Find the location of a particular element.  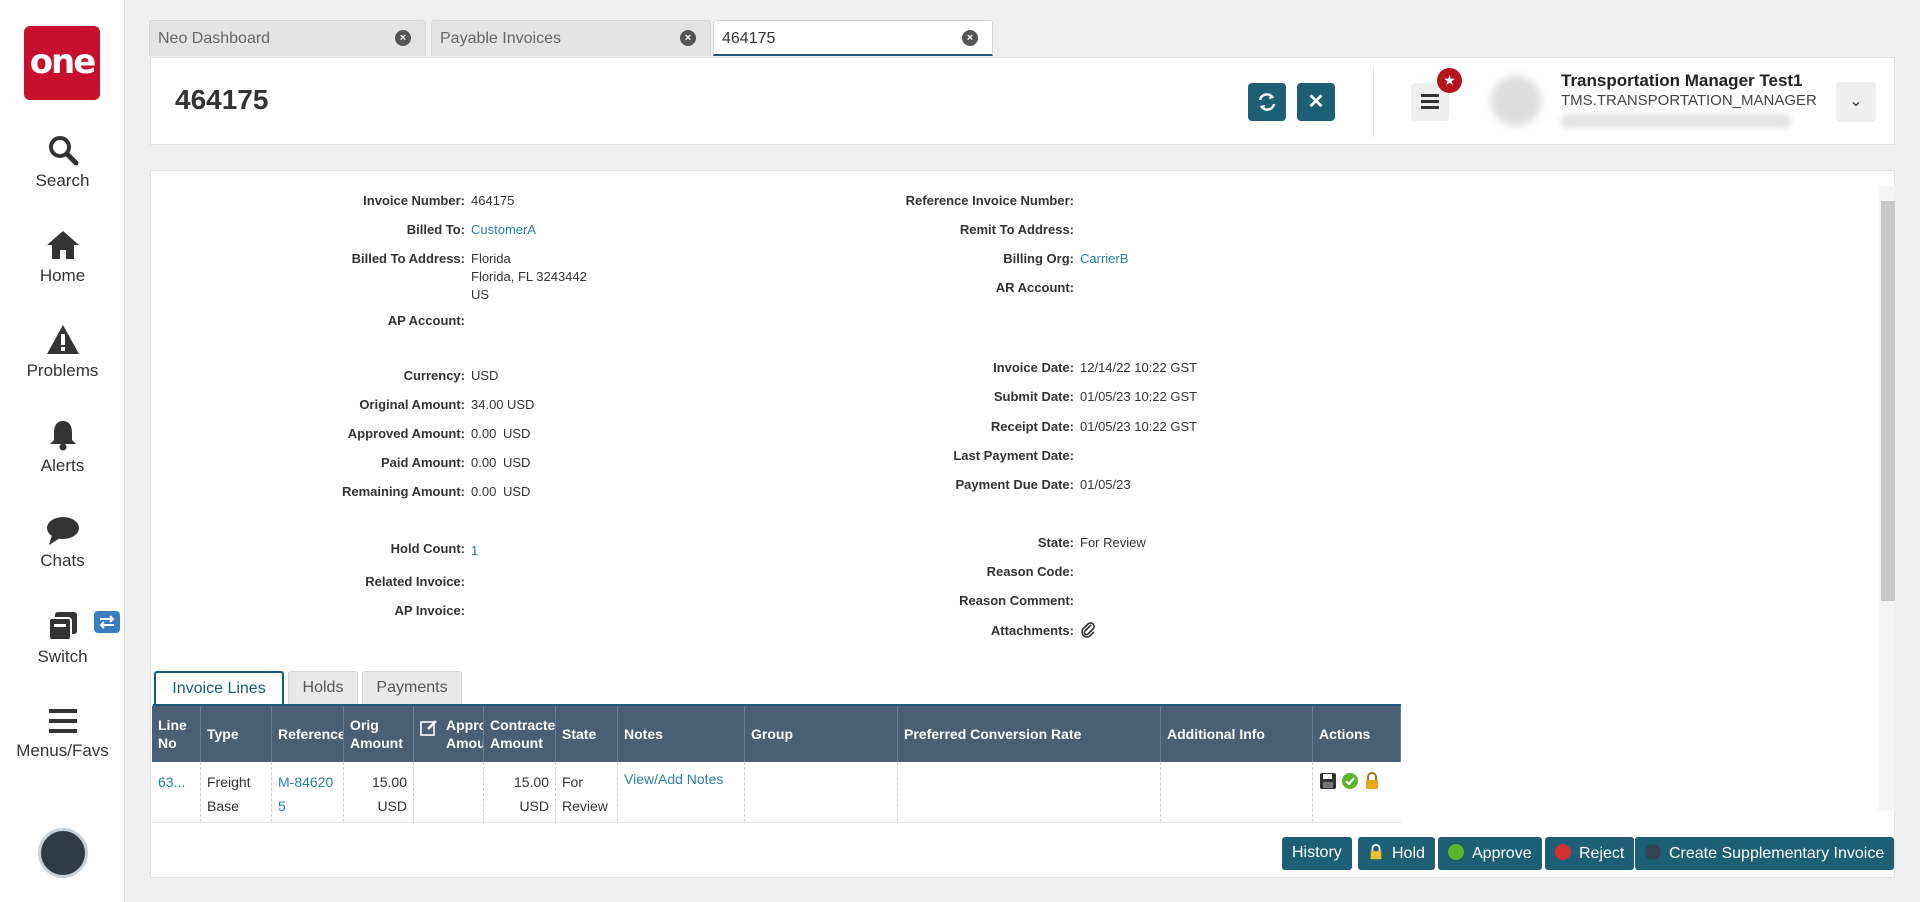

column-header-type: Type is located at coordinates (236, 734).